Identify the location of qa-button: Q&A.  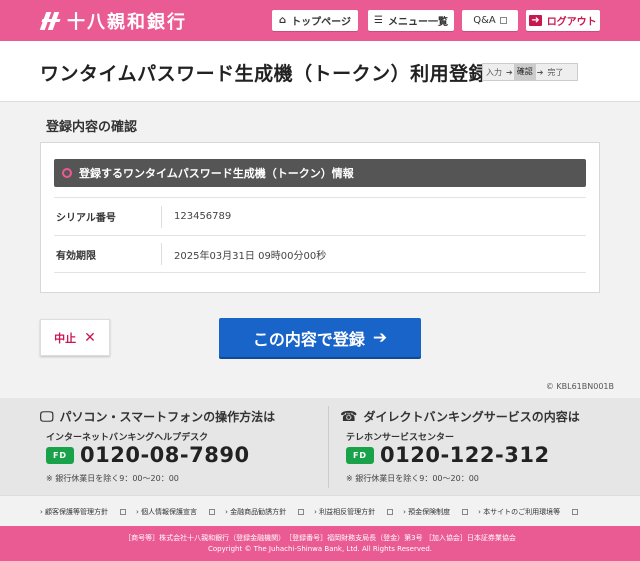
(490, 20).